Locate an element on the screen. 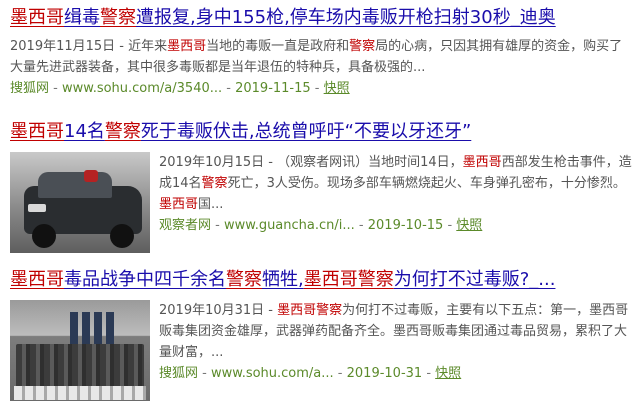 This screenshot has width=640, height=402. text-run: 缉毒 is located at coordinates (82, 17).